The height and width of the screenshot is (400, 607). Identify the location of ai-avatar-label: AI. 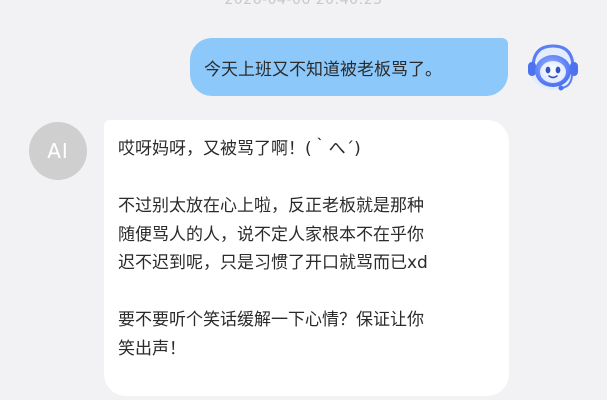
(58, 151).